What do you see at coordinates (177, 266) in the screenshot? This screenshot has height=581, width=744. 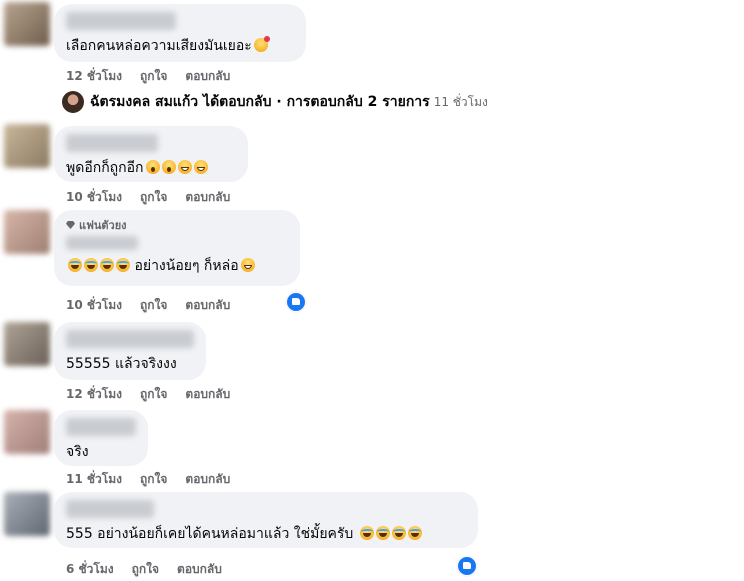 I see `comment-text: อย่างน้อยๆ ก็หล่อ` at bounding box center [177, 266].